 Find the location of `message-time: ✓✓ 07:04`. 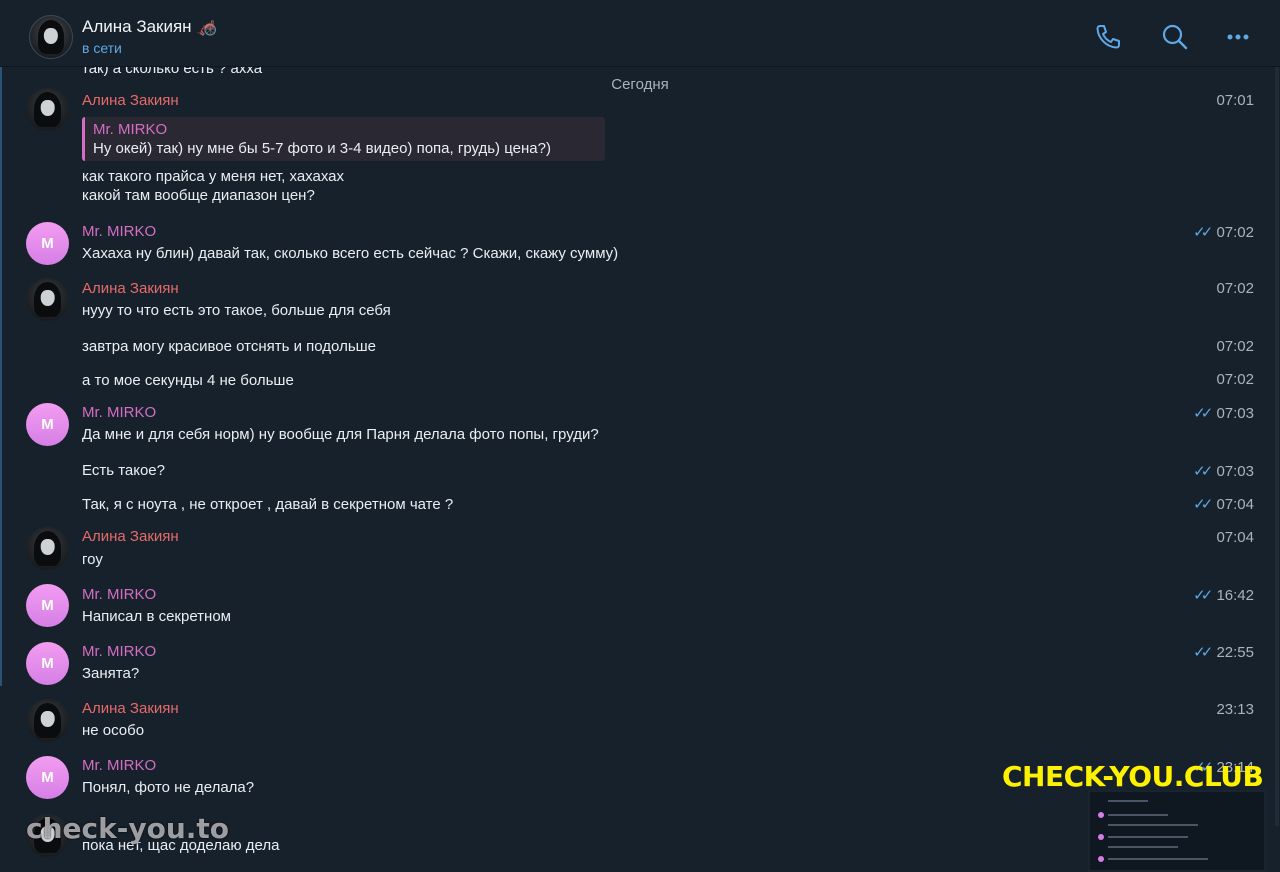

message-time: ✓✓ 07:04 is located at coordinates (1223, 504).